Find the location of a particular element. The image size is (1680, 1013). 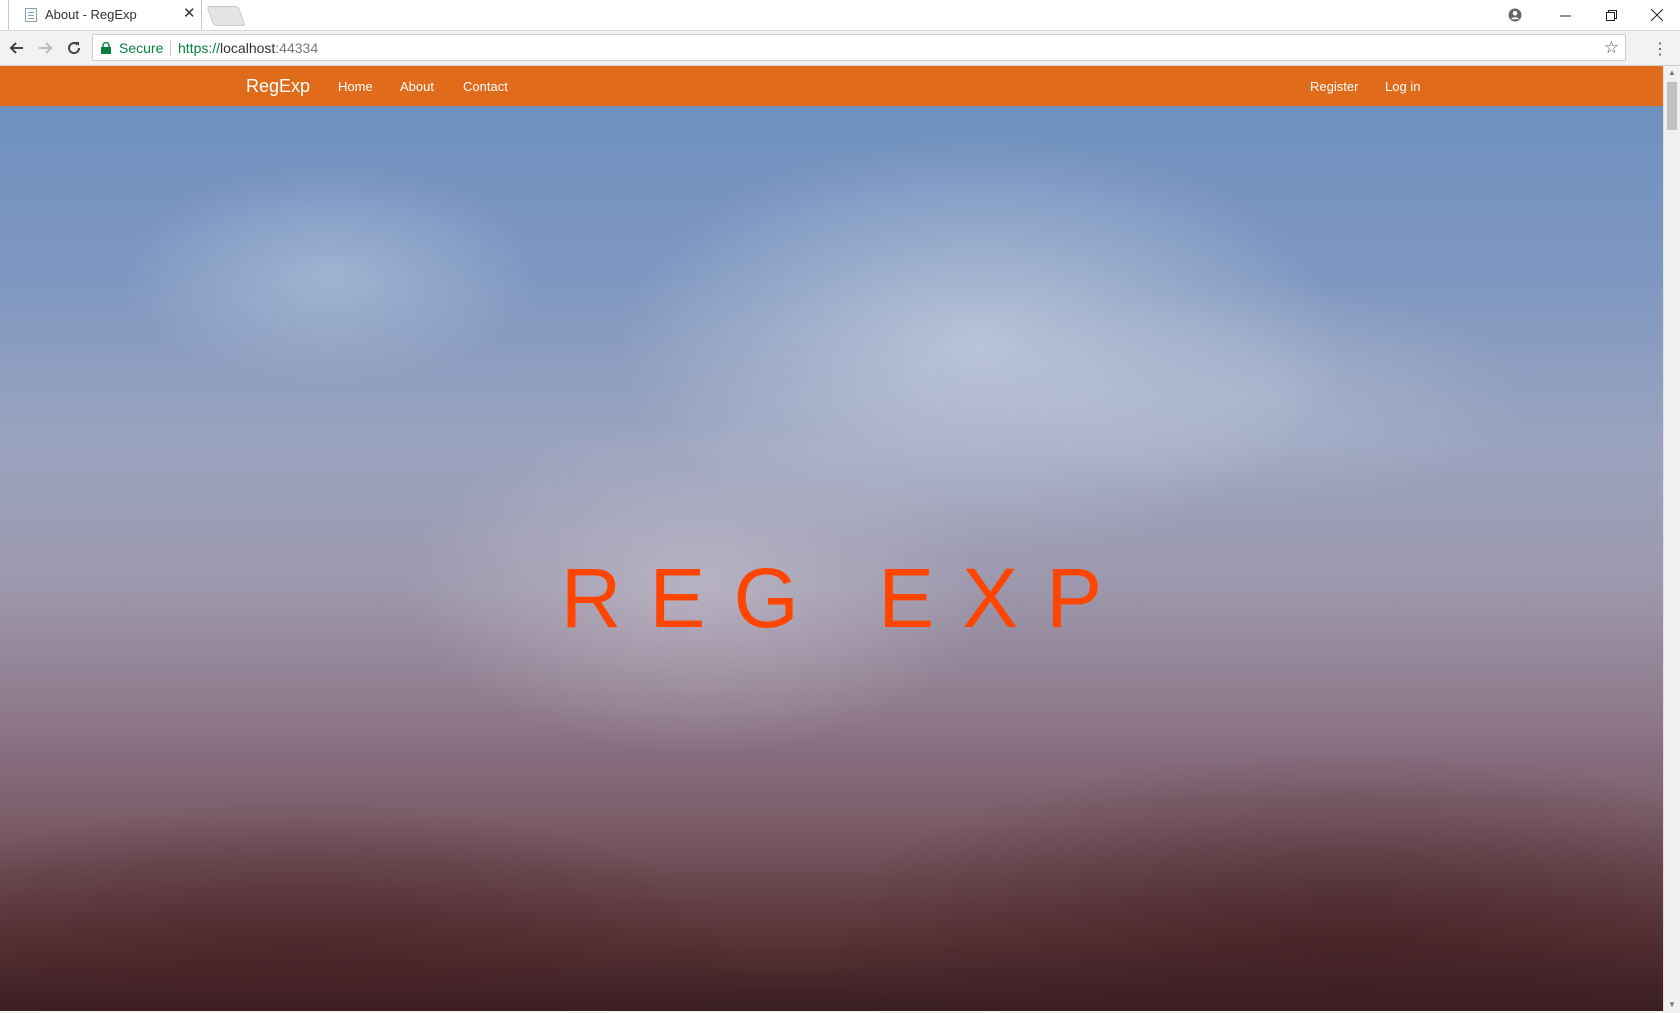

url-port: :44334 is located at coordinates (297, 48).